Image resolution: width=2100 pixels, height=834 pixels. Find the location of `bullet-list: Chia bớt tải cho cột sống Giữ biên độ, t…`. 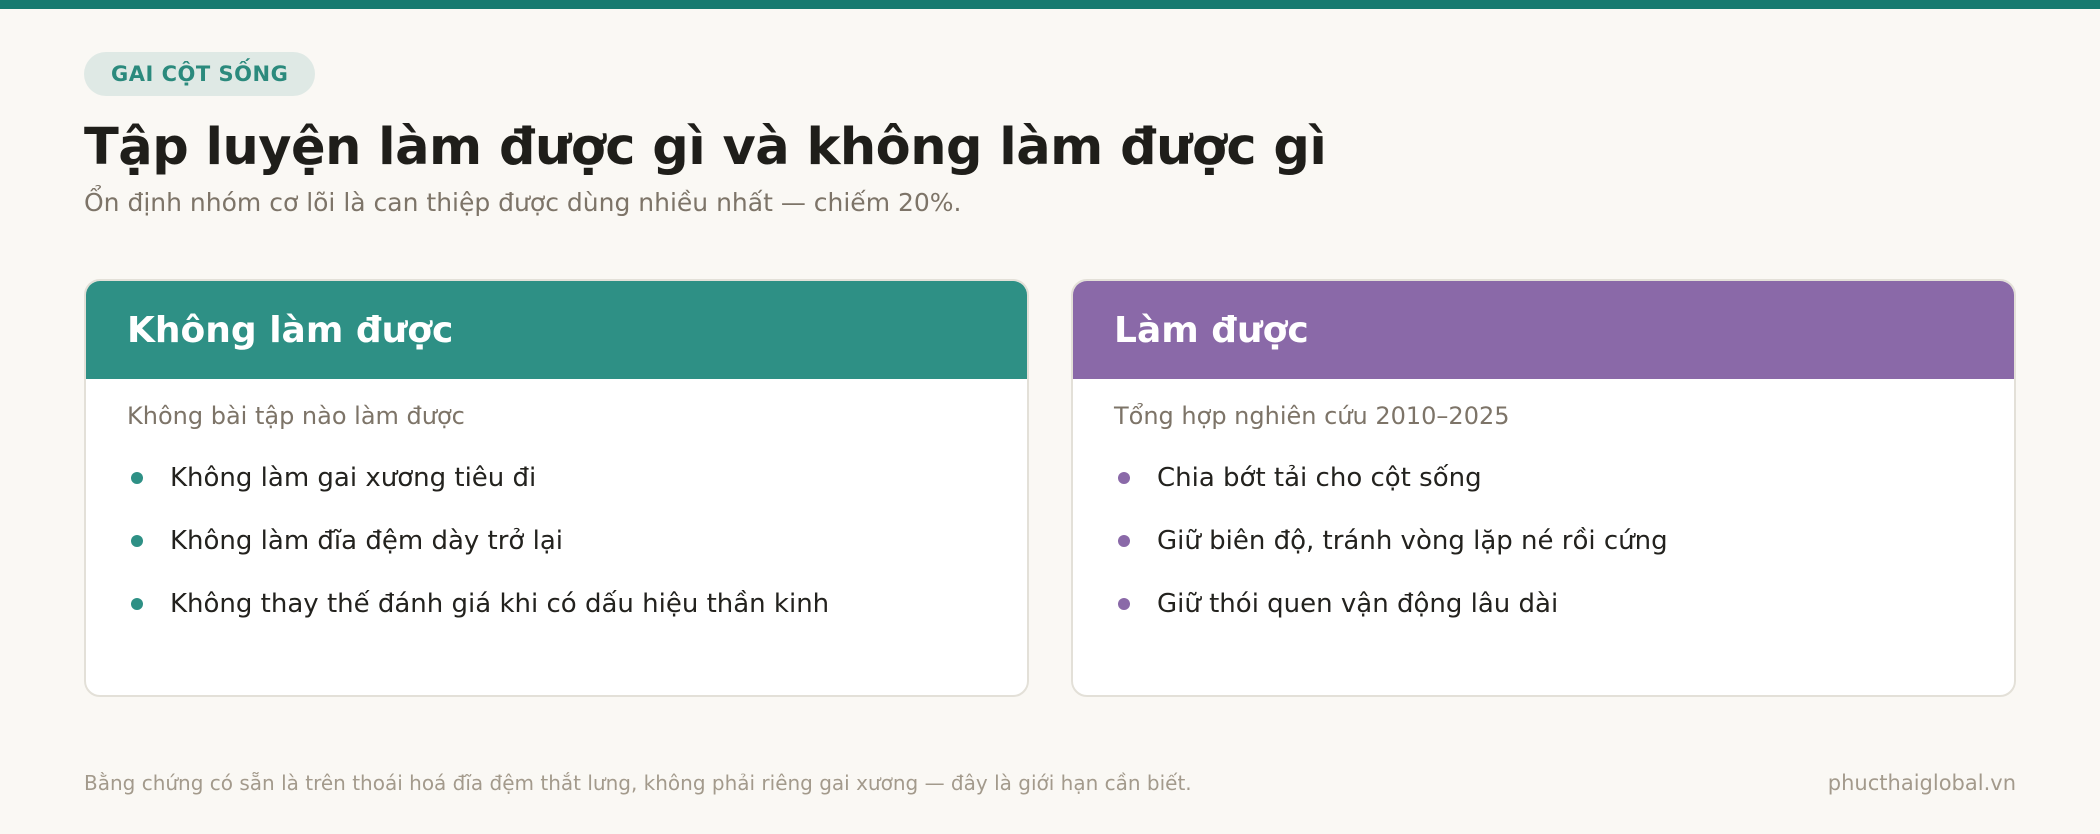

bullet-list: Chia bớt tải cho cột sống Giữ biên độ, t… is located at coordinates (1543, 540).